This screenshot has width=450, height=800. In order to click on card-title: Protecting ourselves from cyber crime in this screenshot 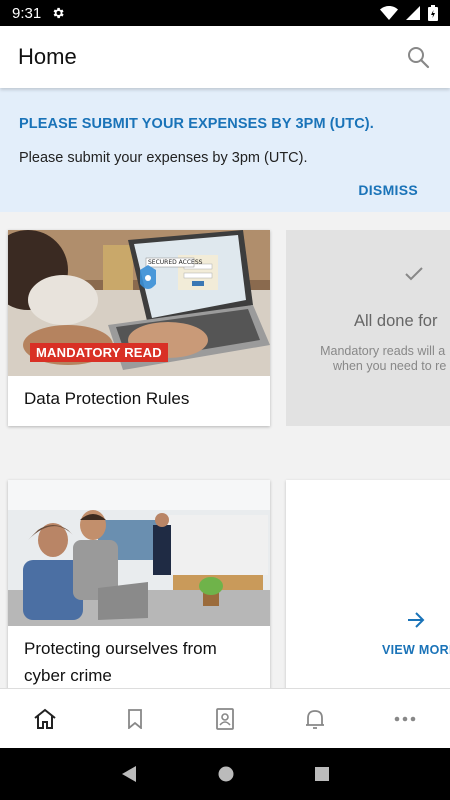, I will do `click(120, 662)`.